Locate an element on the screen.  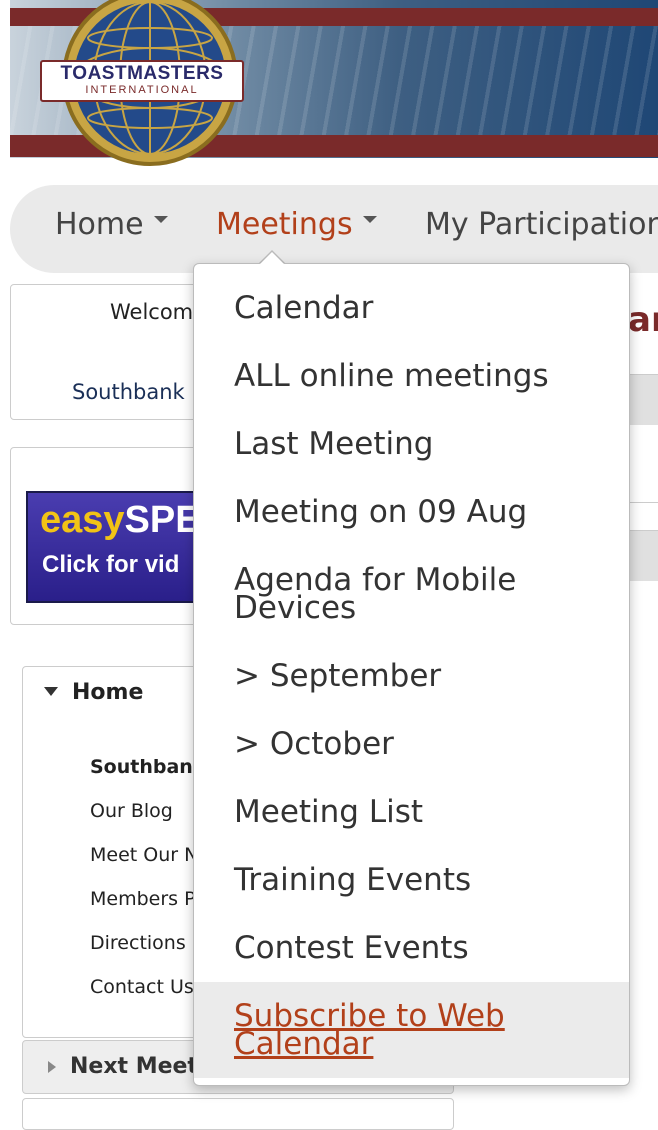
logo-wordmark: TOASTMASTERS INTERNATIONAL is located at coordinates (142, 81).